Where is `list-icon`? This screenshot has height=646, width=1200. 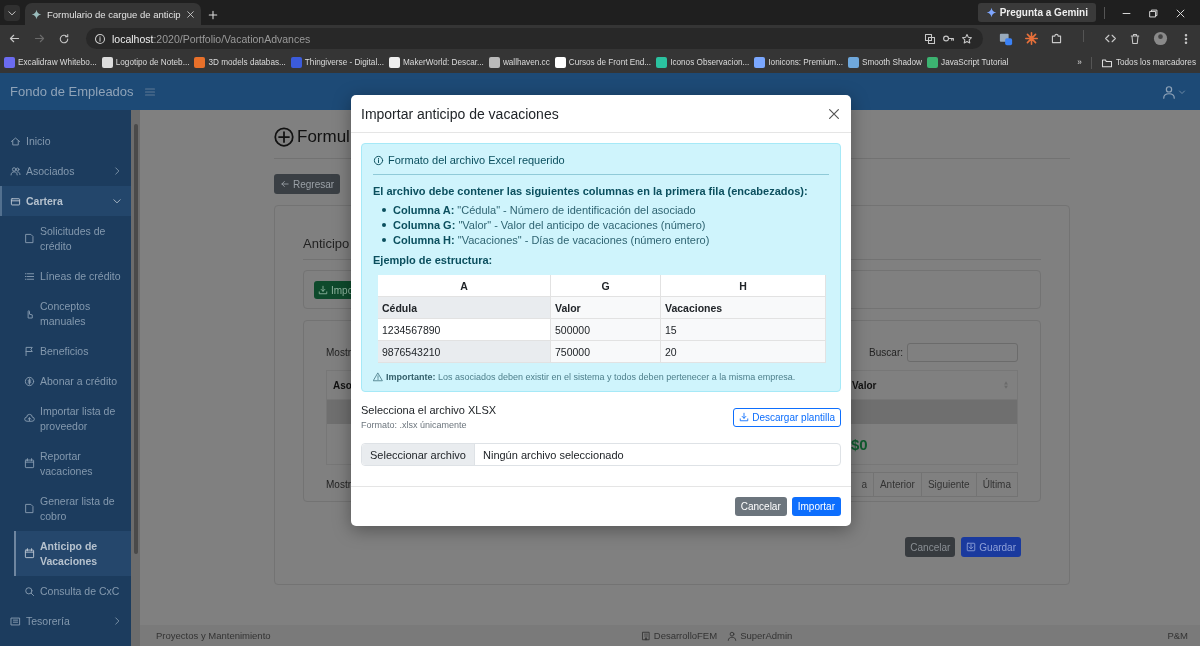
list-icon is located at coordinates (29, 276).